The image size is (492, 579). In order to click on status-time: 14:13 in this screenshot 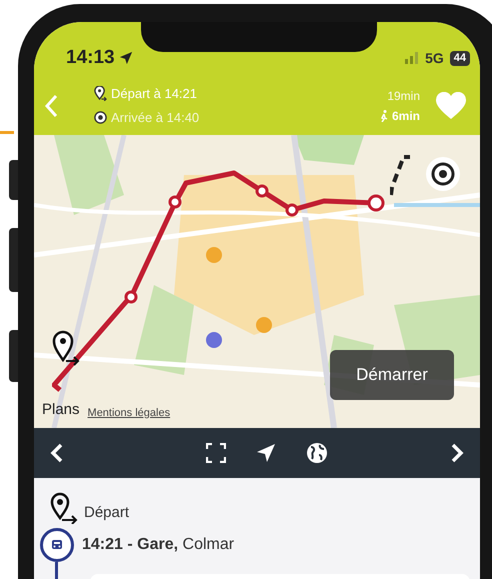, I will do `click(90, 58)`.